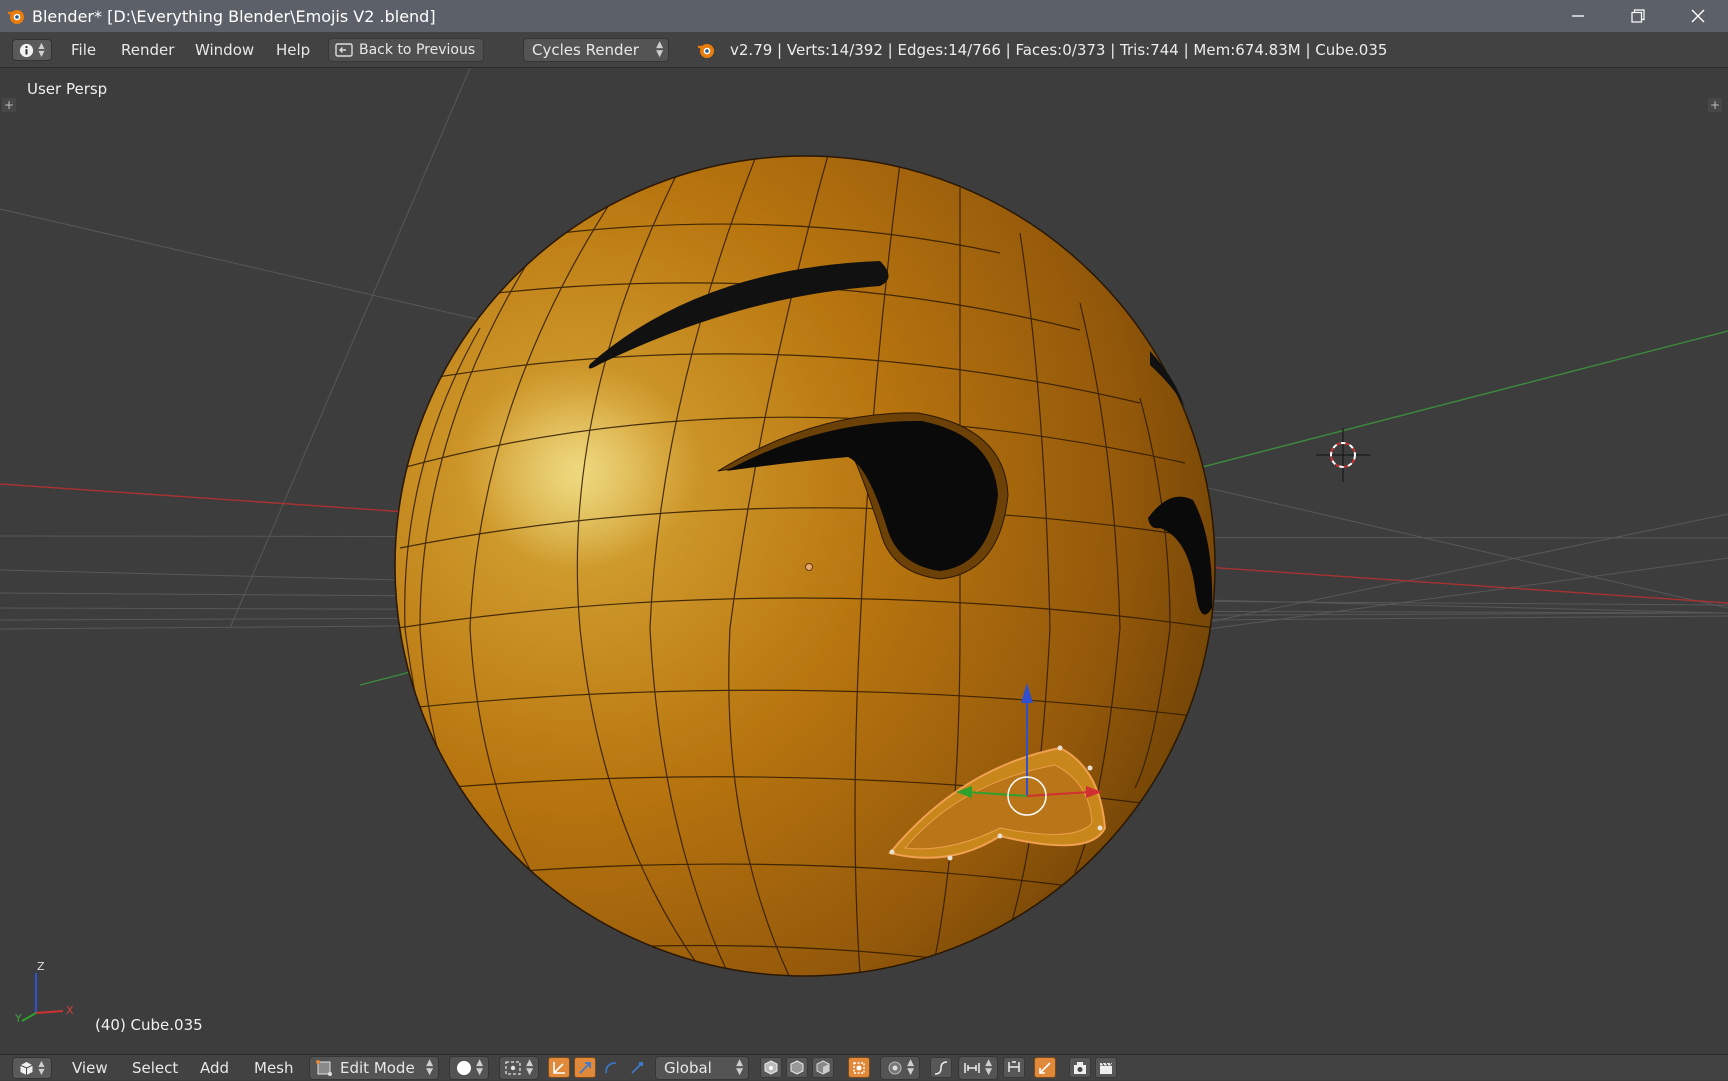 The width and height of the screenshot is (1728, 1081). I want to click on face-select-icon, so click(823, 1067).